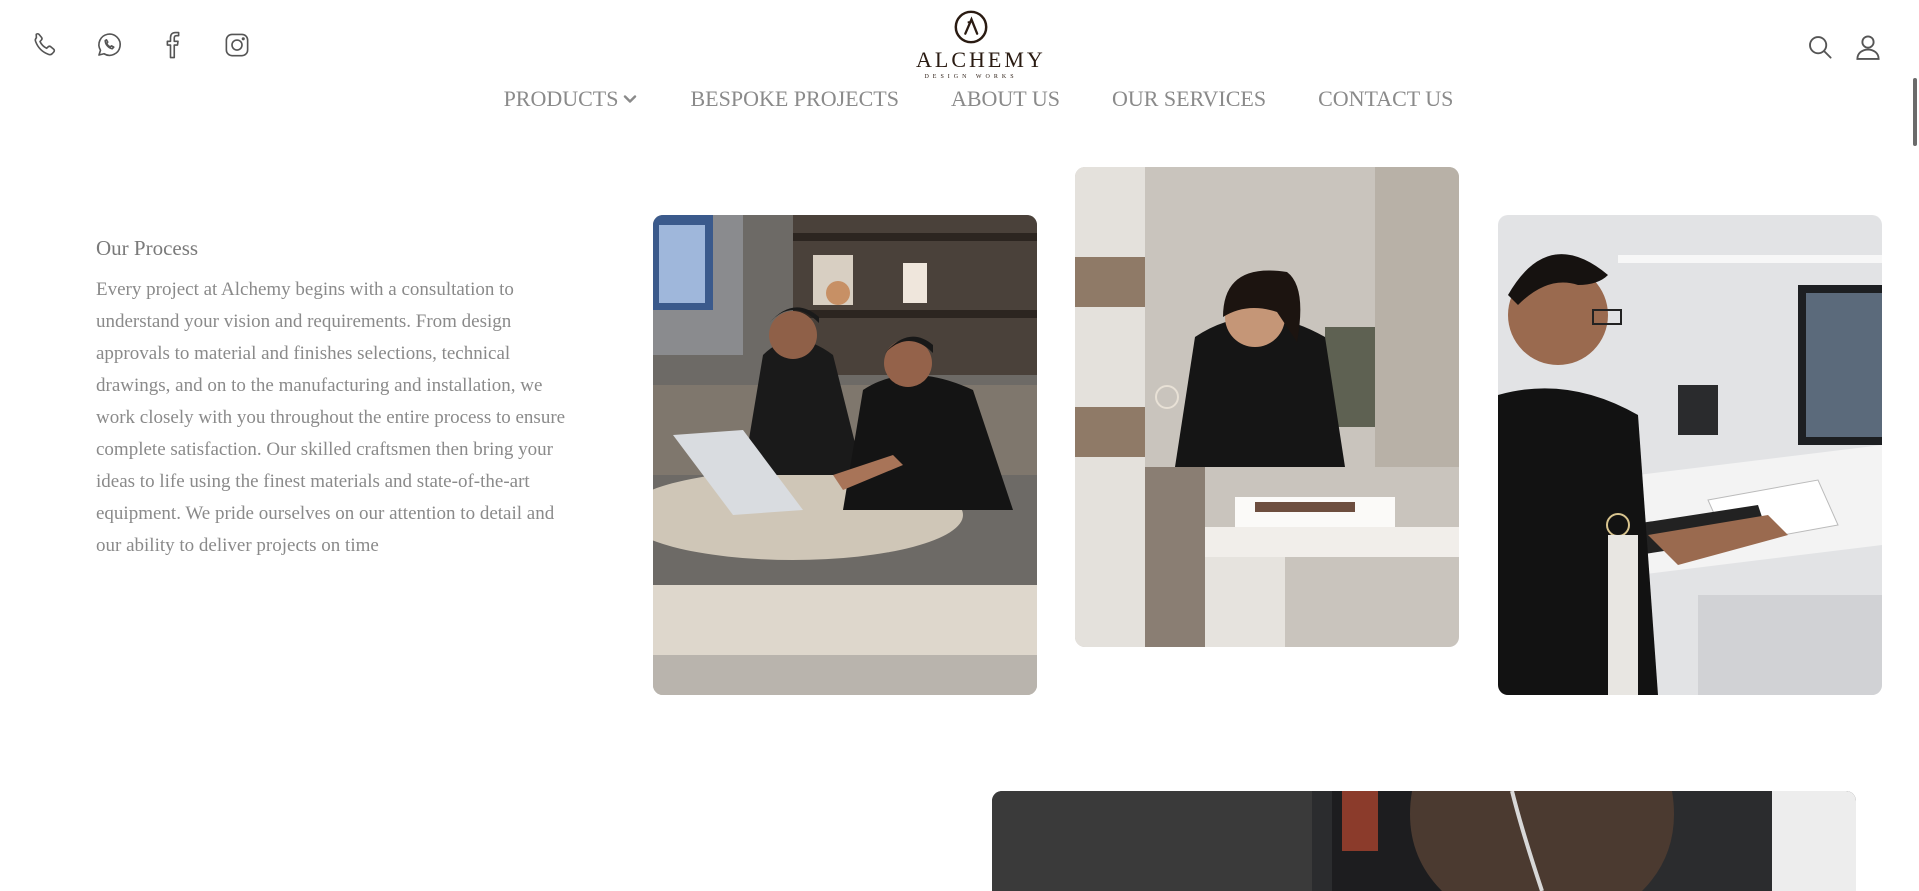 Image resolution: width=1919 pixels, height=891 pixels. I want to click on user-icon, so click(1868, 47).